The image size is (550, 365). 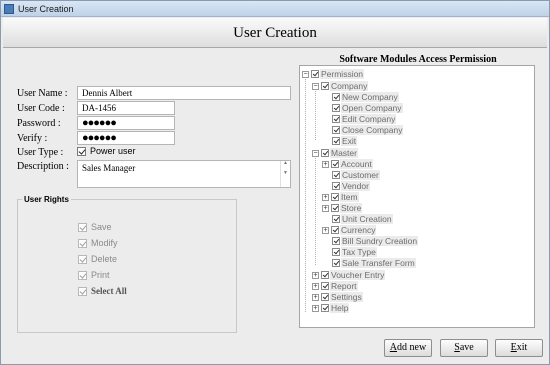 I want to click on tree-node-permission: − Permission, so click(x=333, y=74).